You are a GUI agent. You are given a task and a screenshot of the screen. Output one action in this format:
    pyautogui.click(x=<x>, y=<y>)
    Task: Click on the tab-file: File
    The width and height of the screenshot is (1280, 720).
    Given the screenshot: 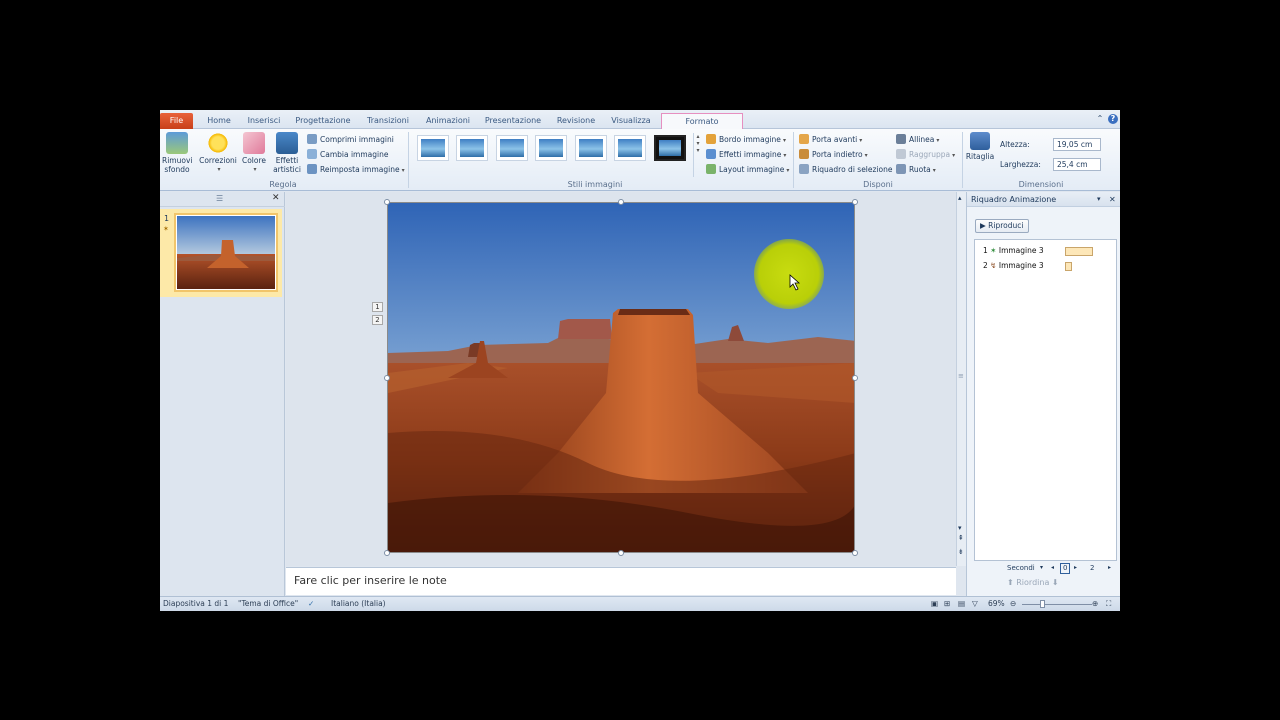 What is the action you would take?
    pyautogui.click(x=176, y=121)
    